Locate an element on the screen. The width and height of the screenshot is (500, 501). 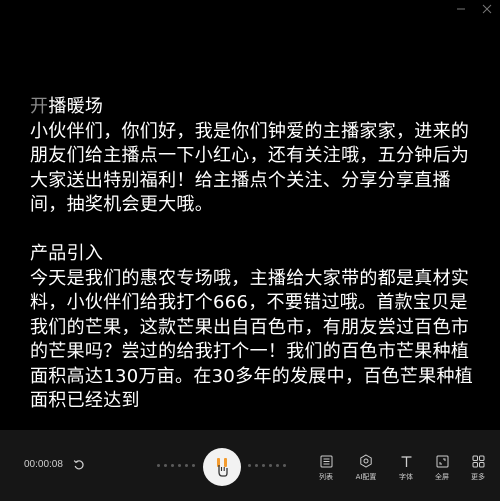
speed-slider-right is located at coordinates (267, 465).